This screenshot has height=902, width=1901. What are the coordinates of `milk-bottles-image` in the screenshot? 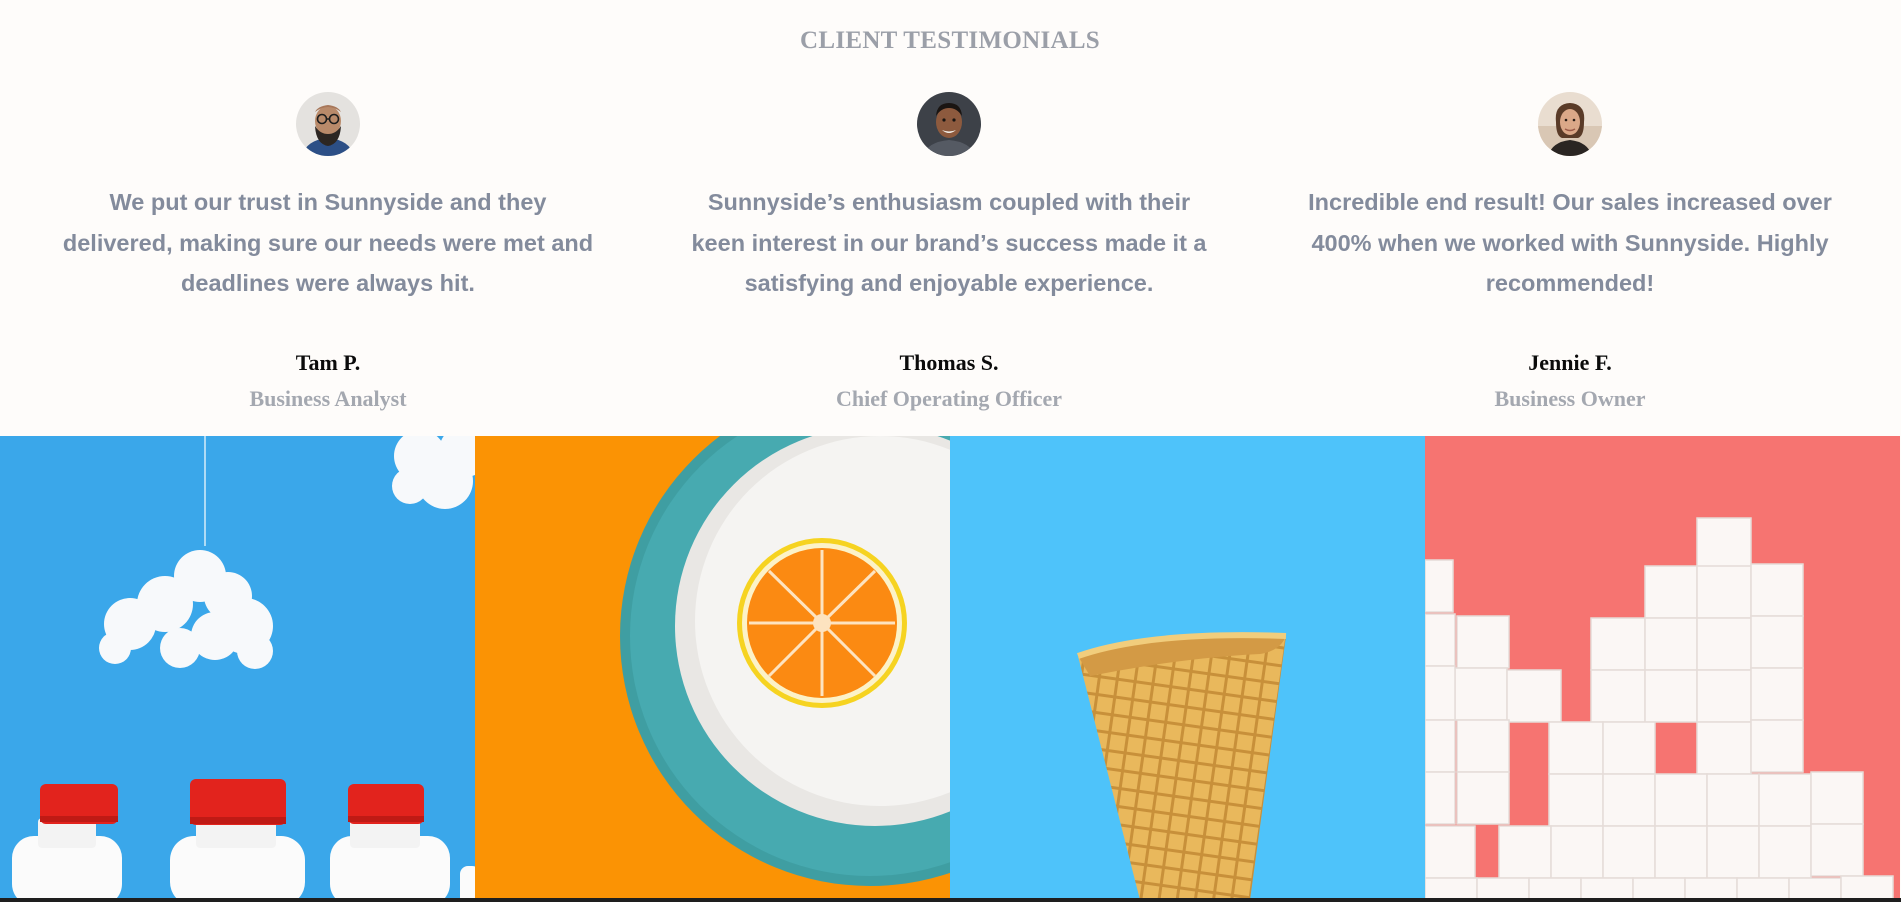 It's located at (237, 668).